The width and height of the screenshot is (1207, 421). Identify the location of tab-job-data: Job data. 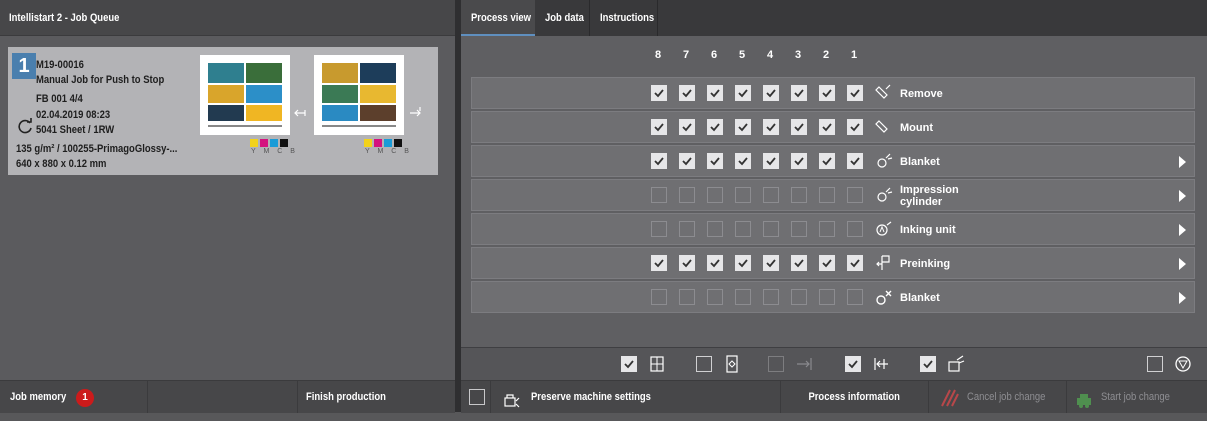
(562, 18).